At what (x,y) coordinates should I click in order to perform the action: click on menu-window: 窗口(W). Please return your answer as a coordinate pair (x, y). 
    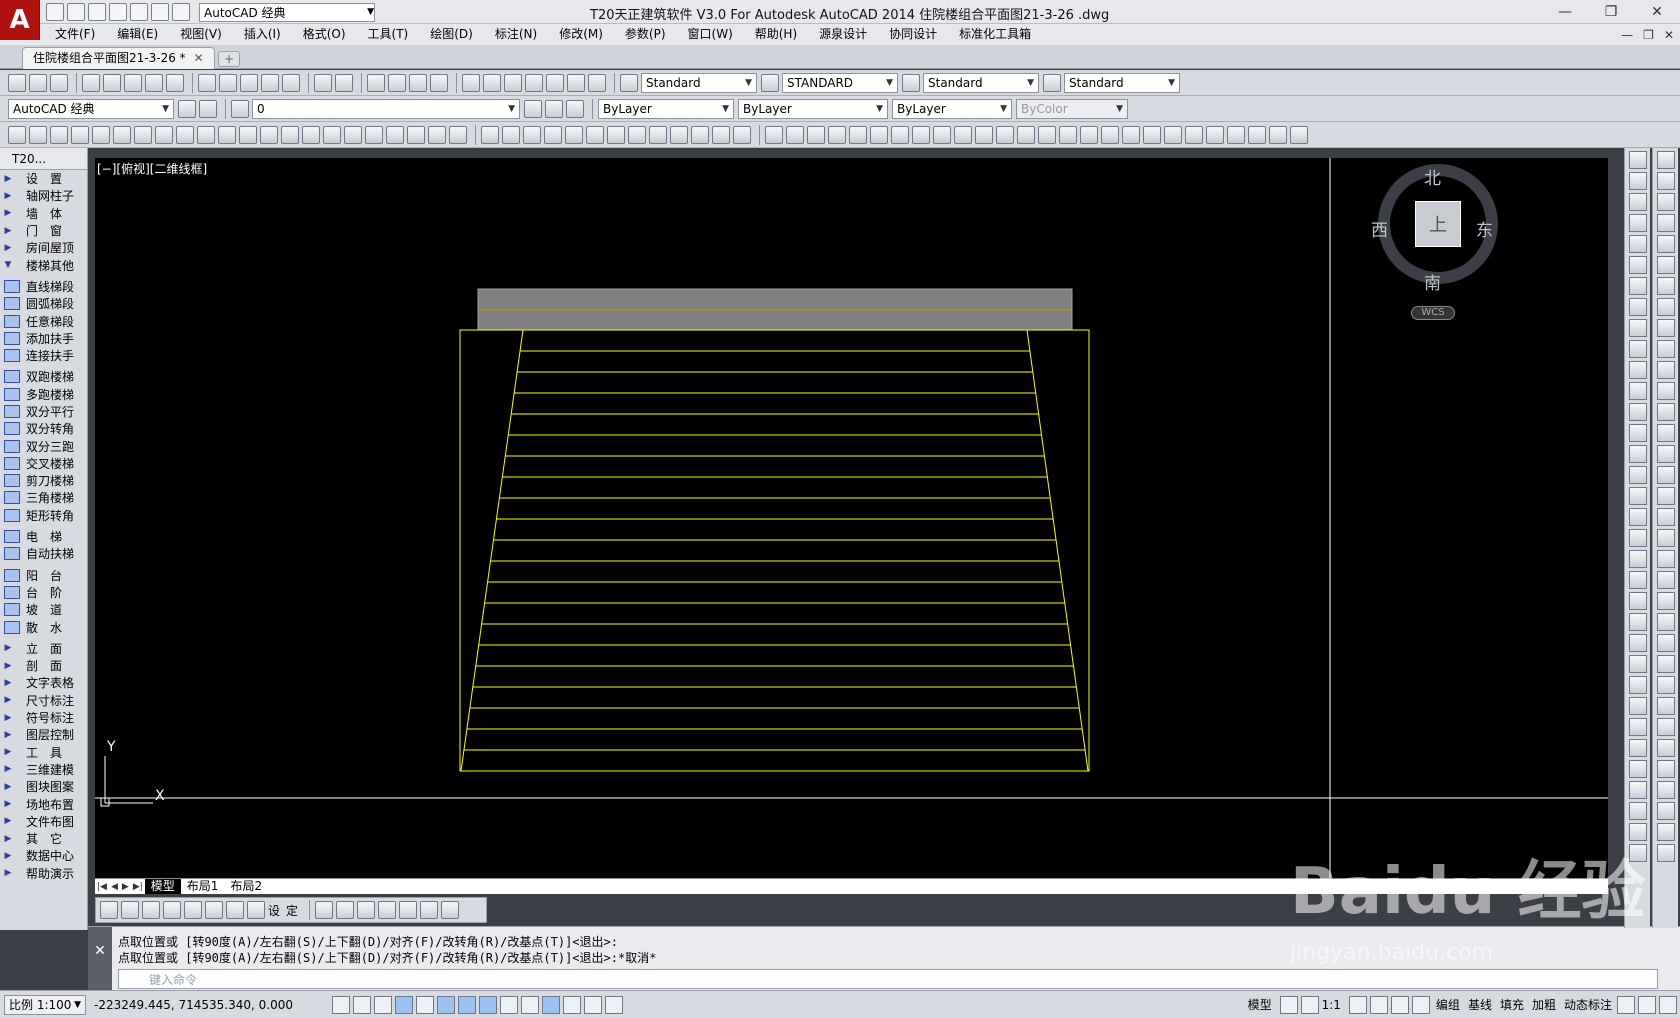
    Looking at the image, I should click on (710, 34).